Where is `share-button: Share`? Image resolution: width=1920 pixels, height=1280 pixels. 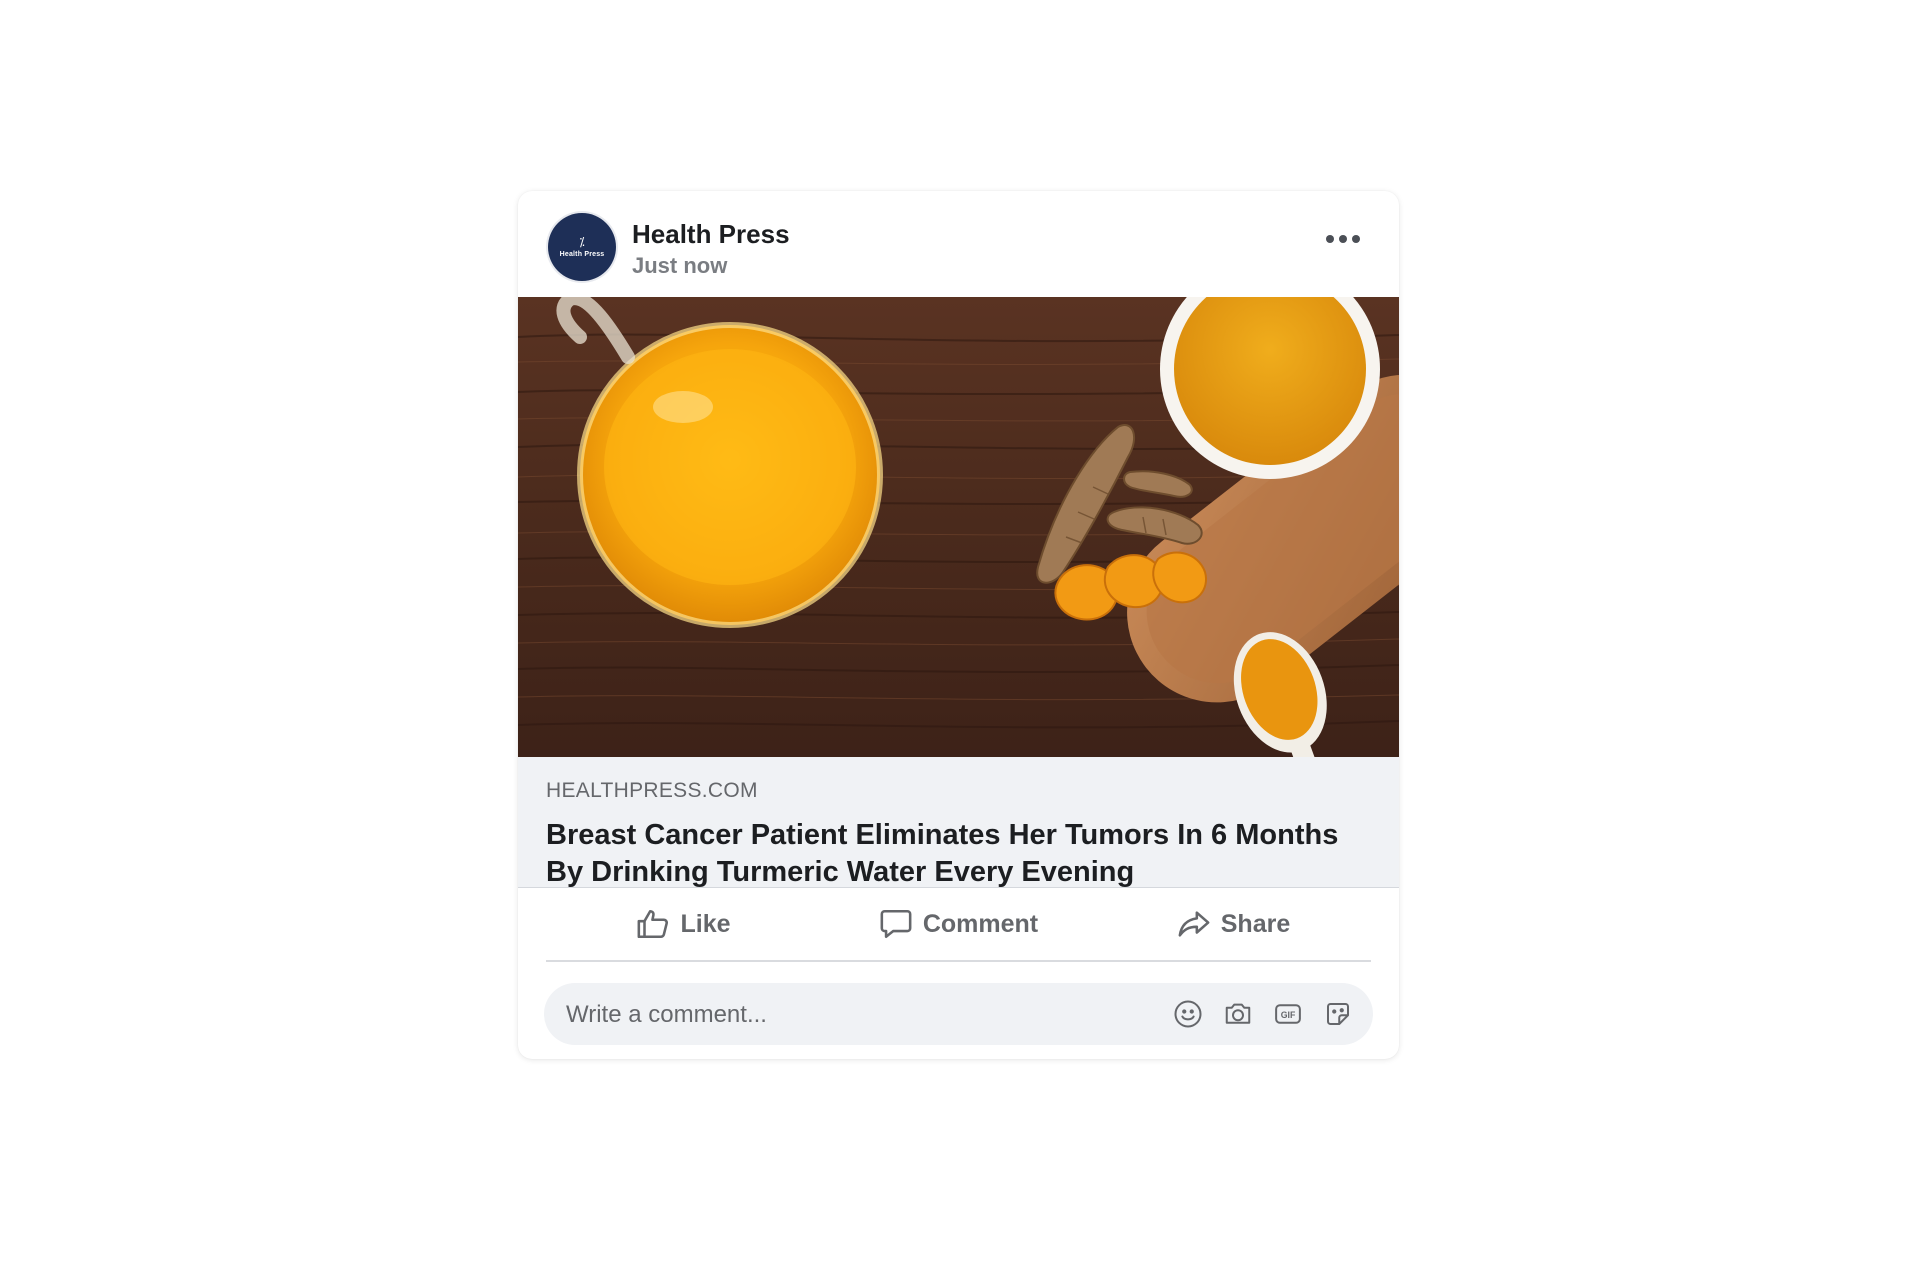
share-button: Share is located at coordinates (1233, 924).